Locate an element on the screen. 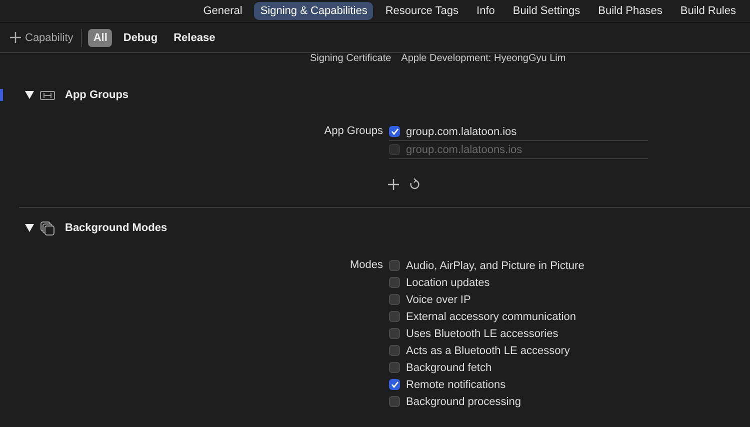 This screenshot has width=750, height=427. checkbox-label: Audio, AirPlay, and Picture in Picture is located at coordinates (495, 266).